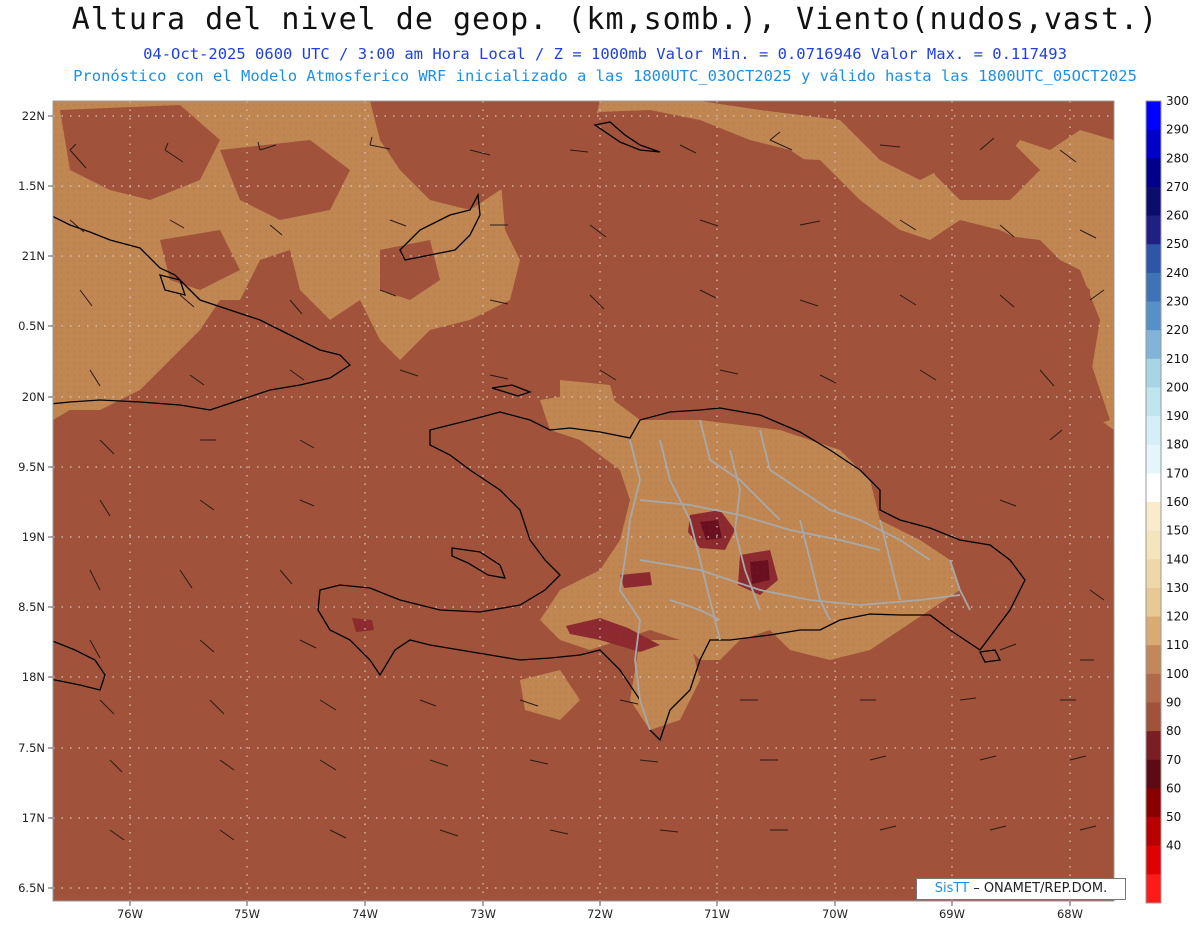 The width and height of the screenshot is (1200, 927). What do you see at coordinates (952, 888) in the screenshot?
I see `sistt-logo: SisTT` at bounding box center [952, 888].